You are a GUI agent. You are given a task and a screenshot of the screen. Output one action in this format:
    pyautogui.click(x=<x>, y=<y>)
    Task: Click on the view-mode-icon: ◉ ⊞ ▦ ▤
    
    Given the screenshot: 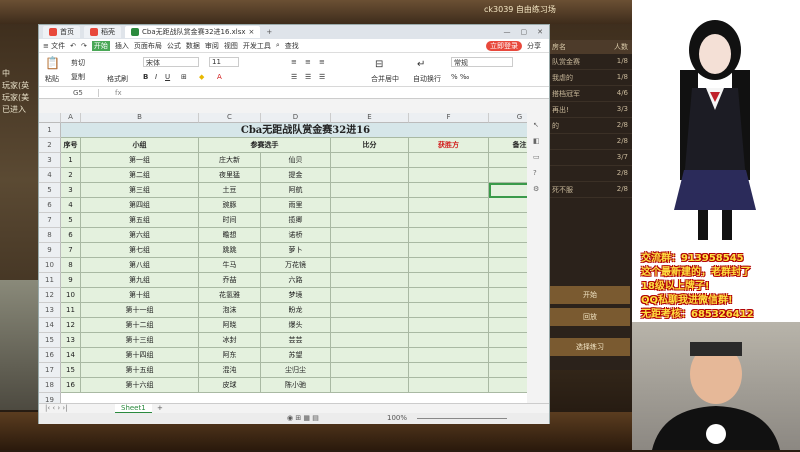 What is the action you would take?
    pyautogui.click(x=303, y=418)
    